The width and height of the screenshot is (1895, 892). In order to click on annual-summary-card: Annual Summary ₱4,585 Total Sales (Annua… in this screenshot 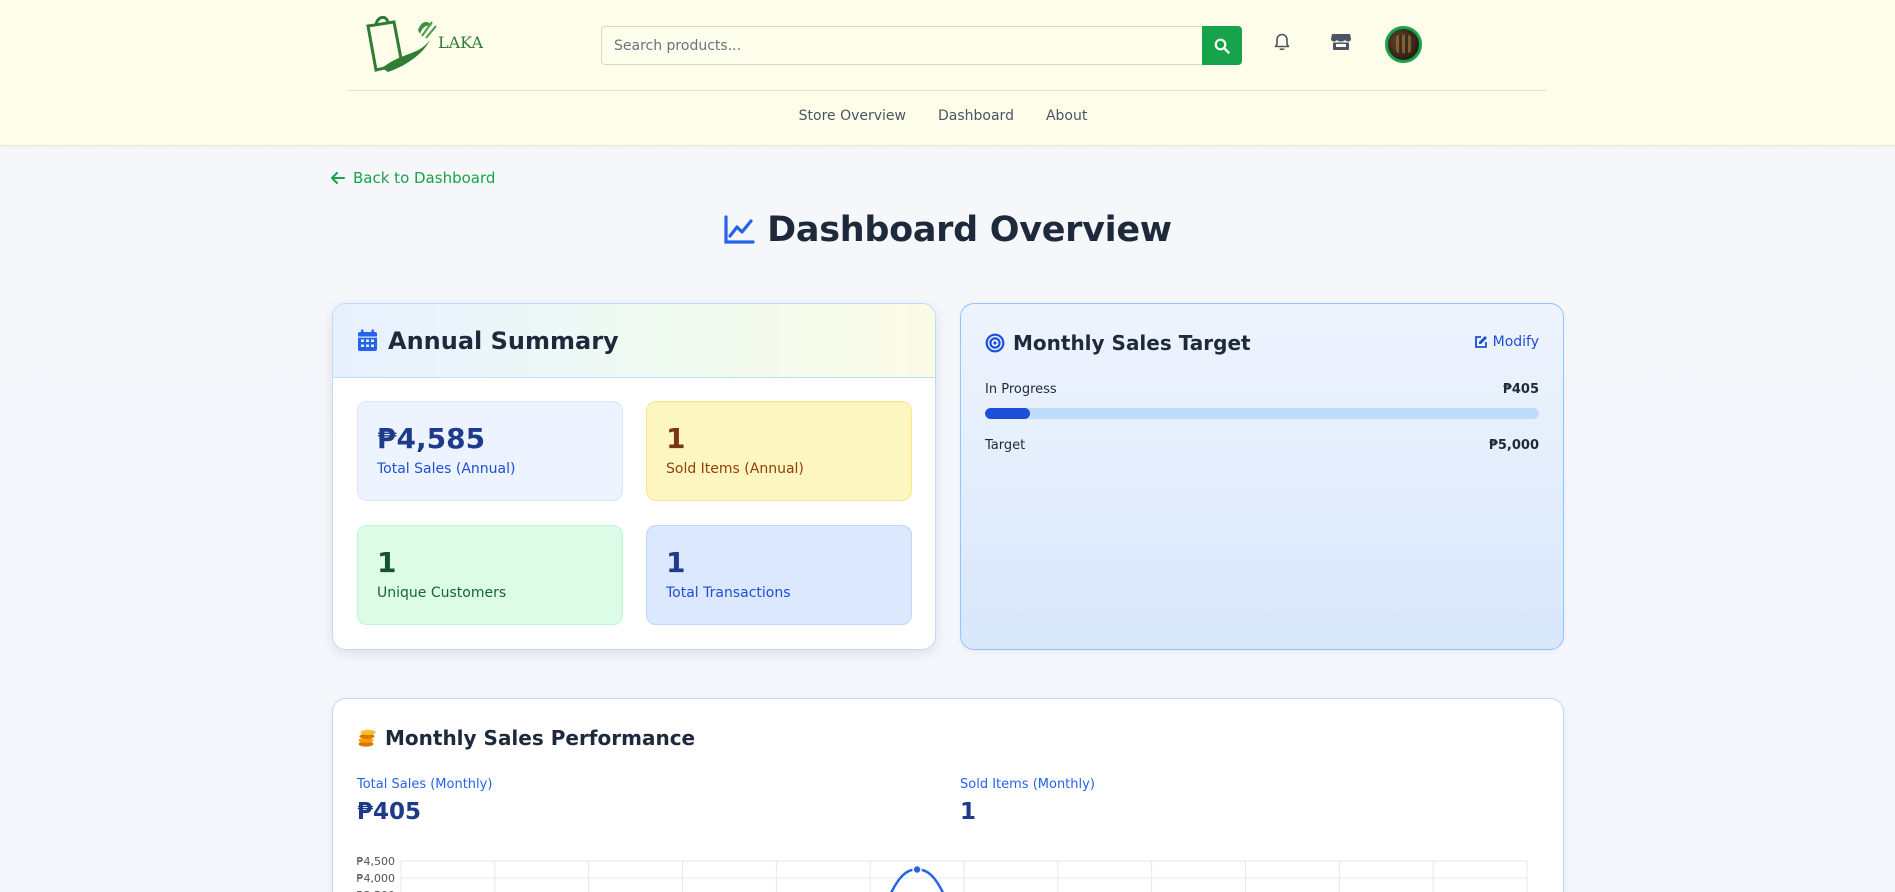, I will do `click(634, 476)`.